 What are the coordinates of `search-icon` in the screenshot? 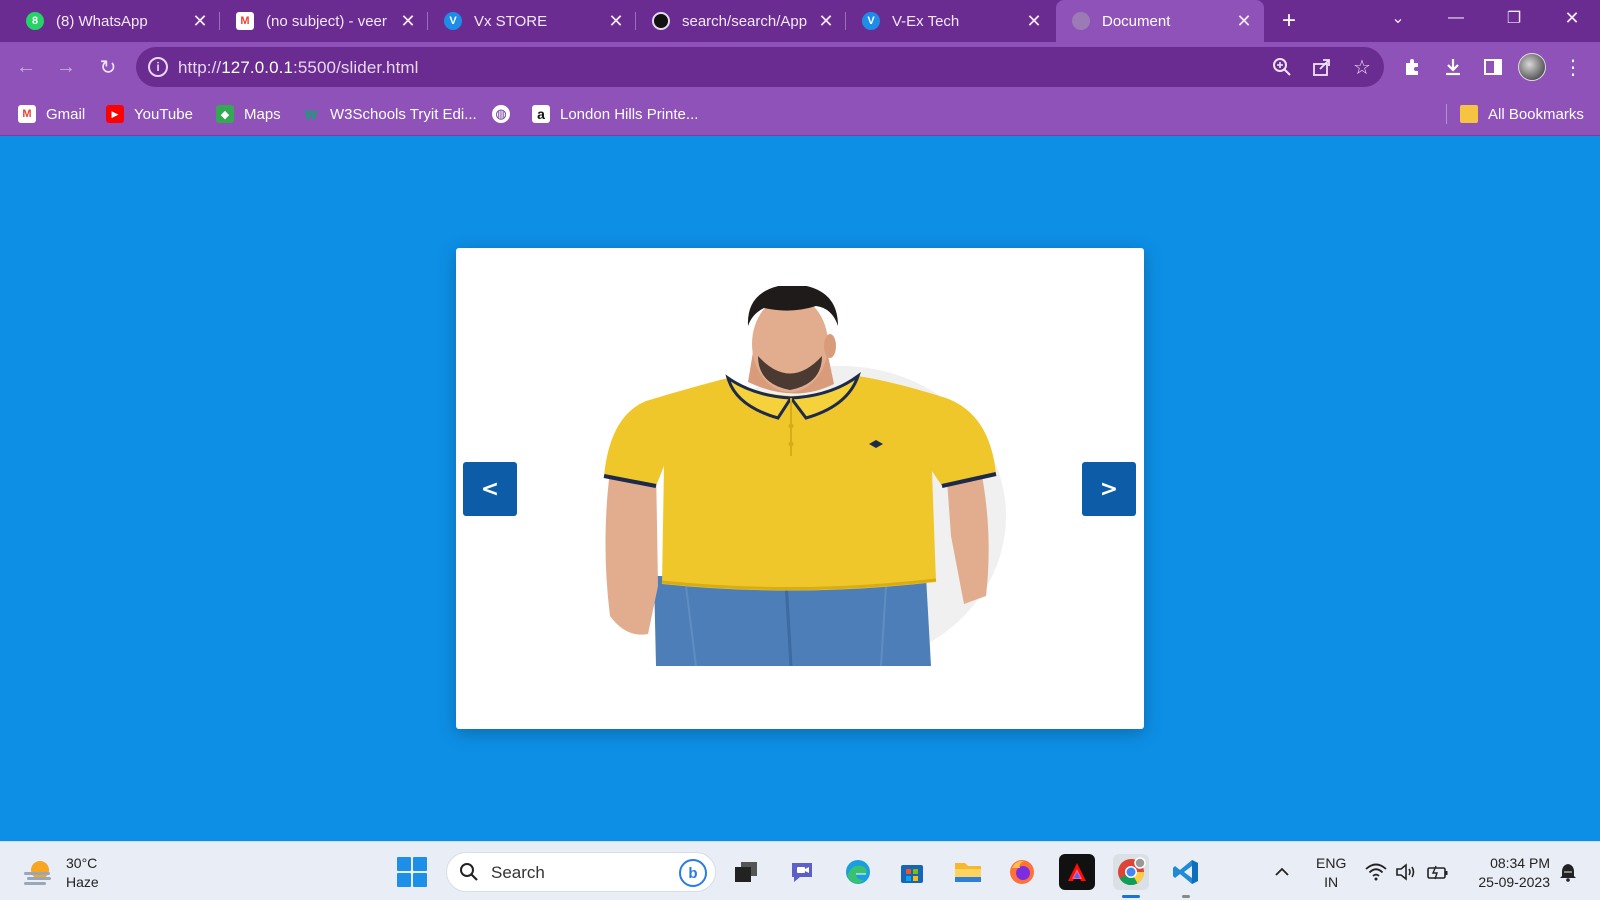 It's located at (469, 872).